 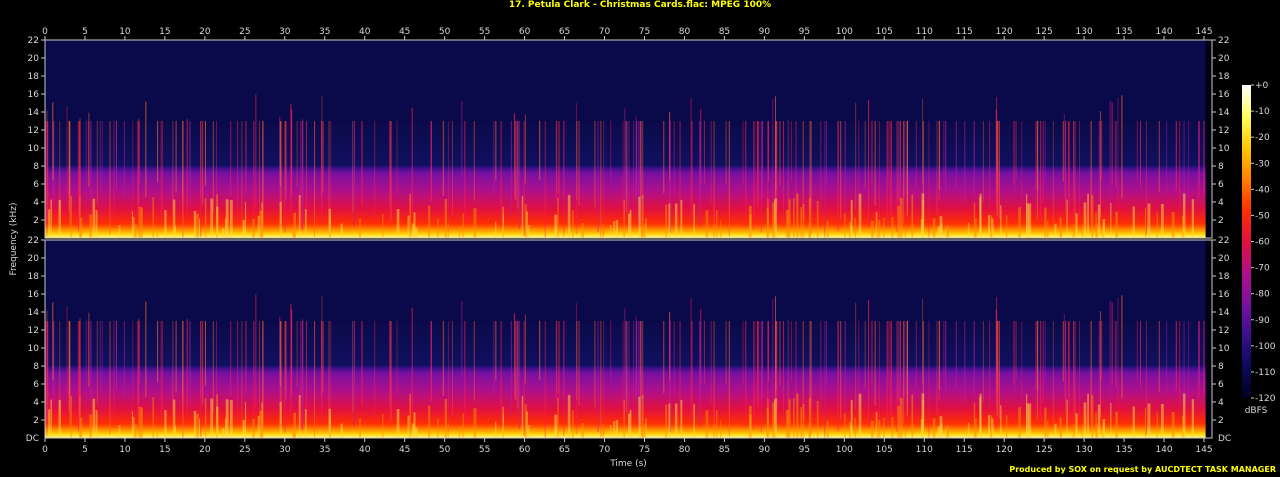 What do you see at coordinates (1262, 243) in the screenshot?
I see `colorbar-tick-label: -60` at bounding box center [1262, 243].